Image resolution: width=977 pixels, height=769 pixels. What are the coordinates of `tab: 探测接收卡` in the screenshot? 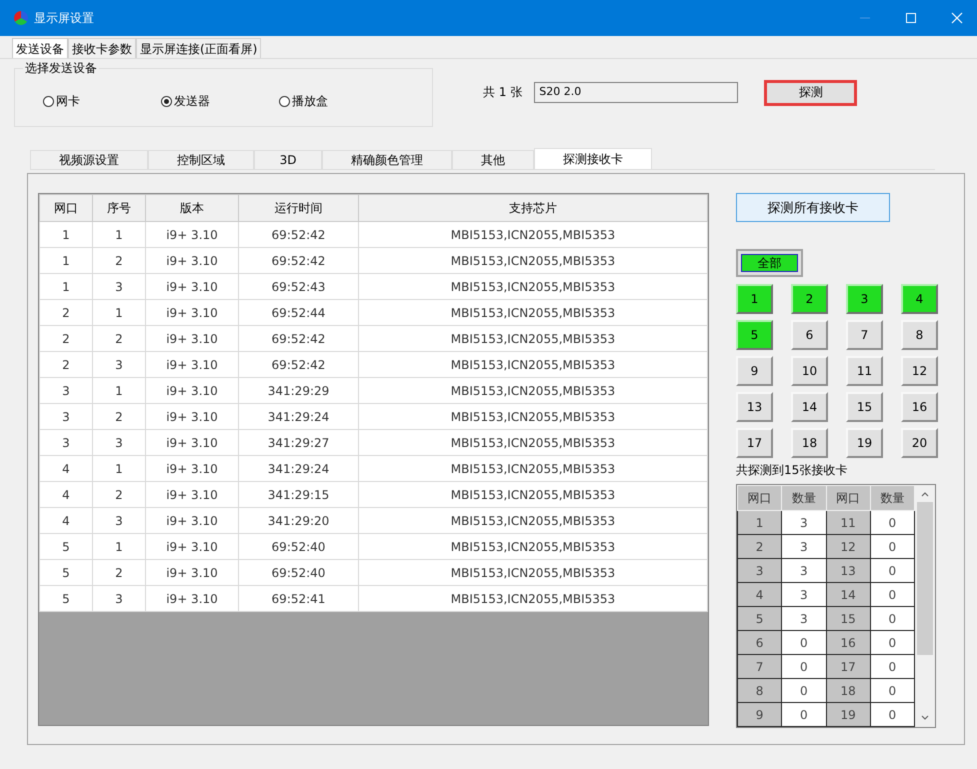 It's located at (593, 158).